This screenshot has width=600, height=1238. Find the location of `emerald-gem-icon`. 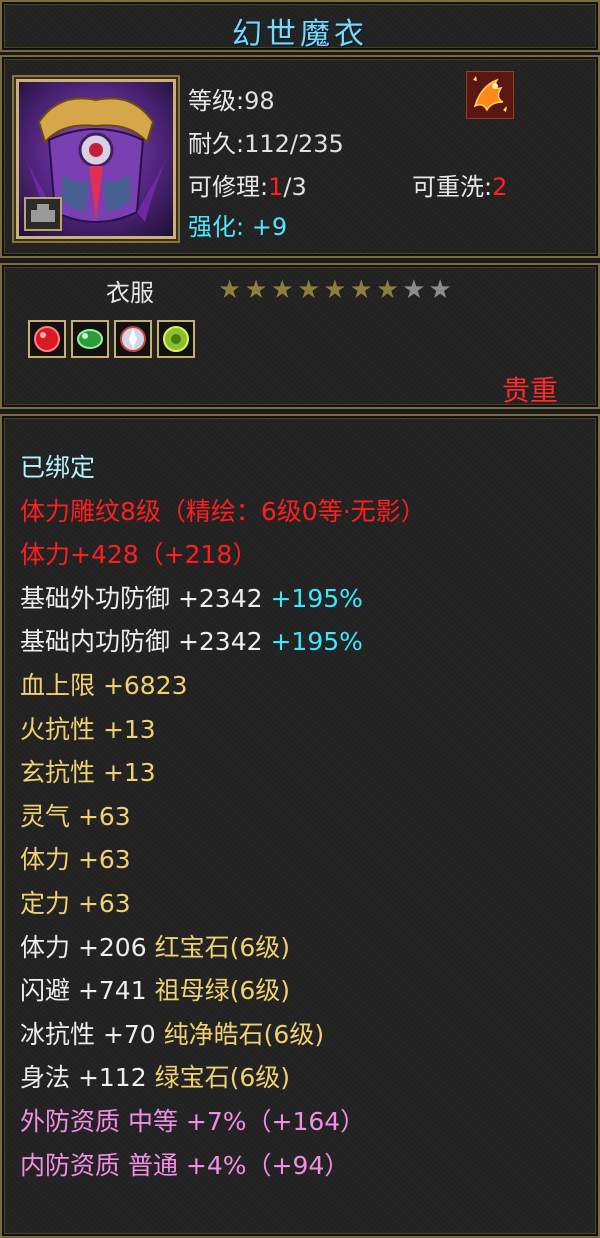

emerald-gem-icon is located at coordinates (90, 339).